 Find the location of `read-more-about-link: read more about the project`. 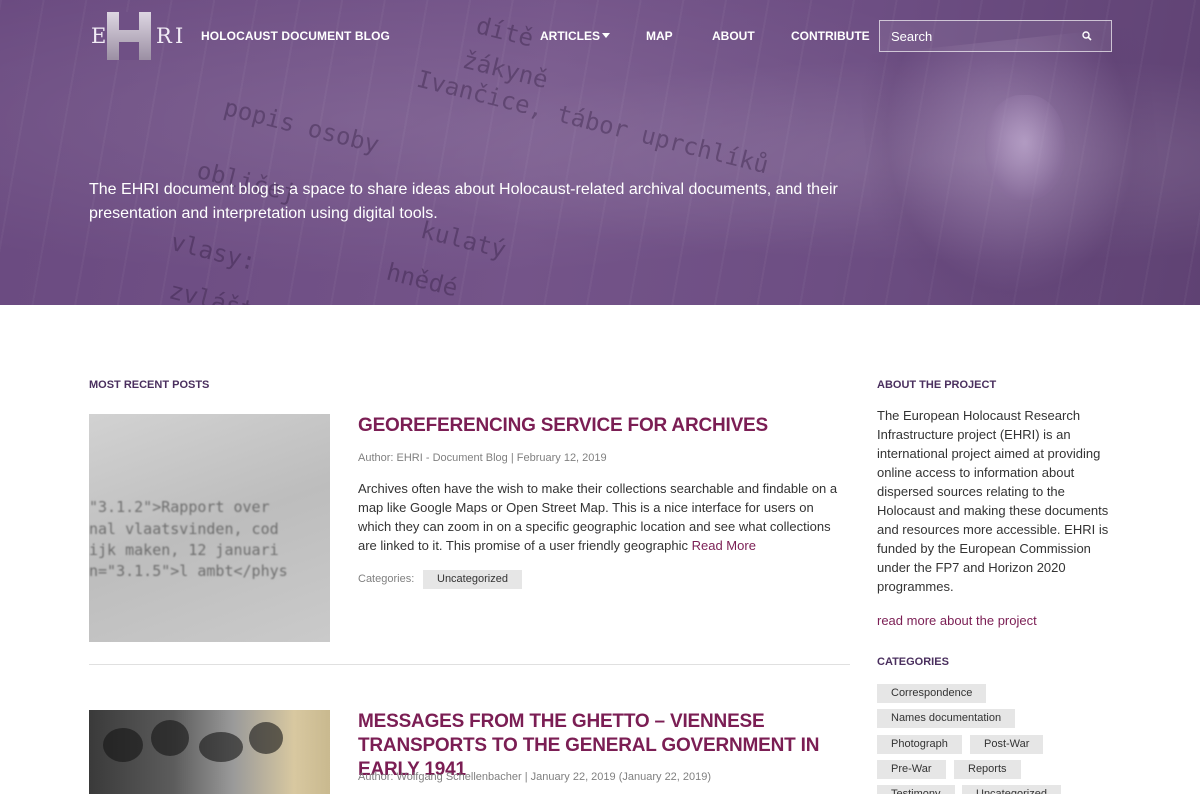

read-more-about-link: read more about the project is located at coordinates (957, 620).